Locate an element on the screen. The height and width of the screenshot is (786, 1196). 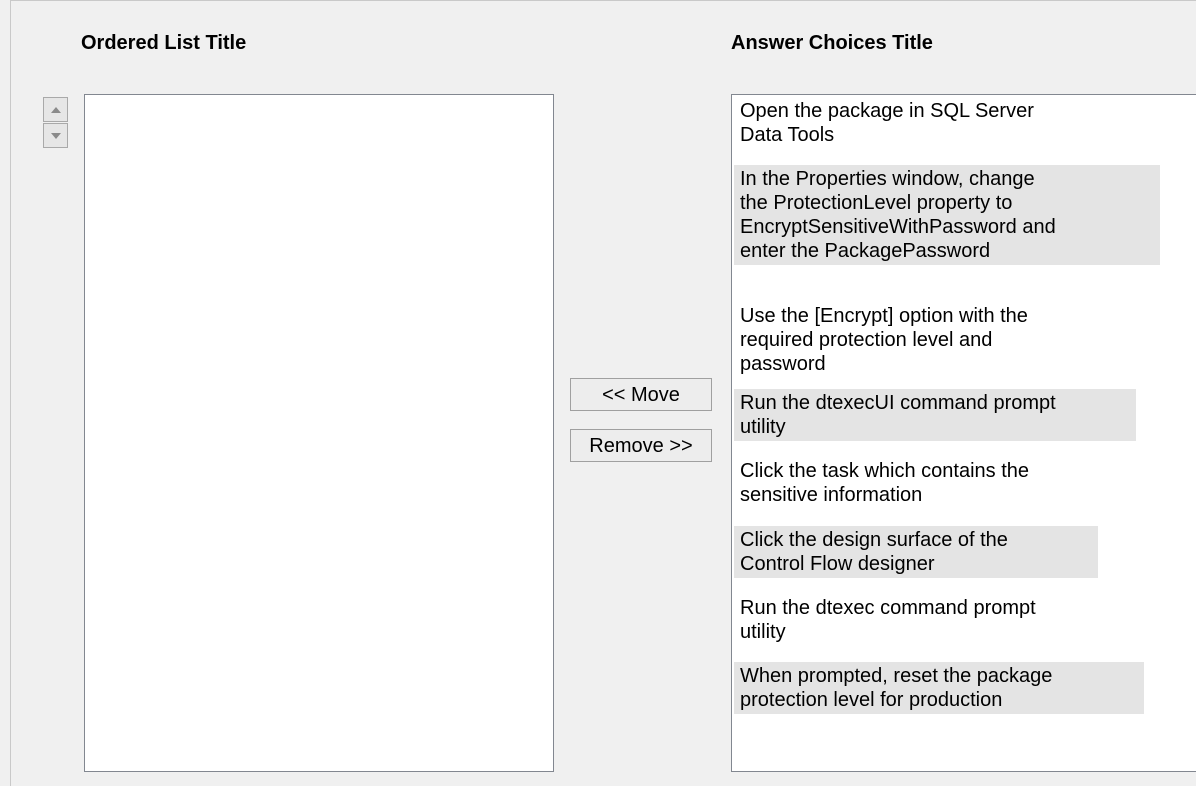
choice-text-line: Click the task which contains the is located at coordinates (885, 471).